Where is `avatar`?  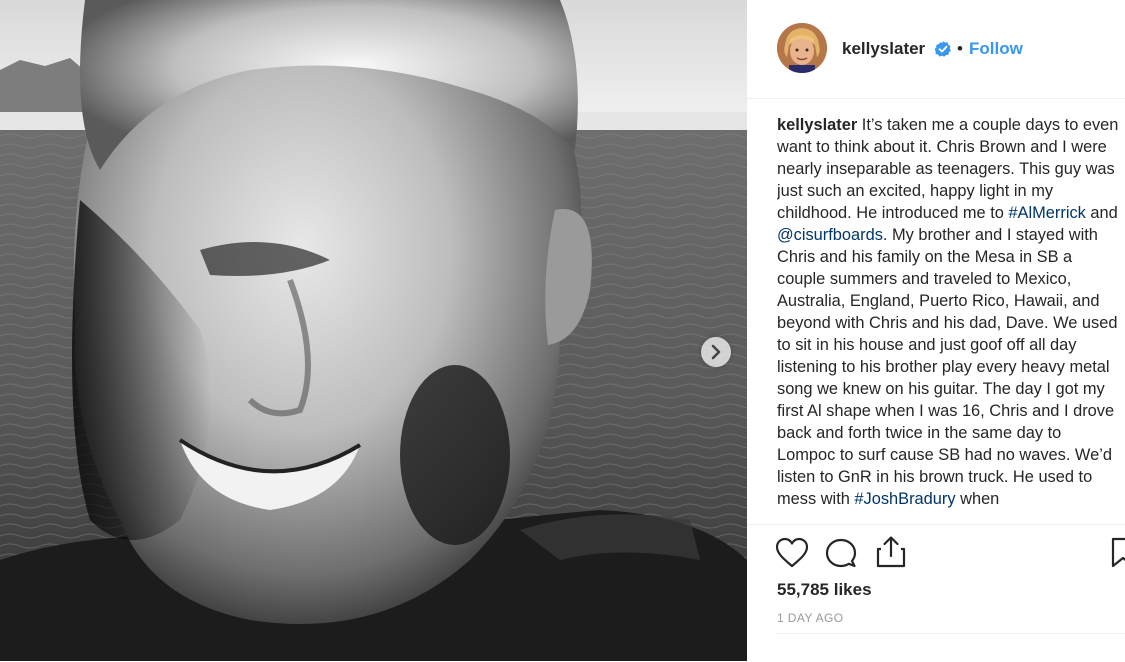 avatar is located at coordinates (802, 48).